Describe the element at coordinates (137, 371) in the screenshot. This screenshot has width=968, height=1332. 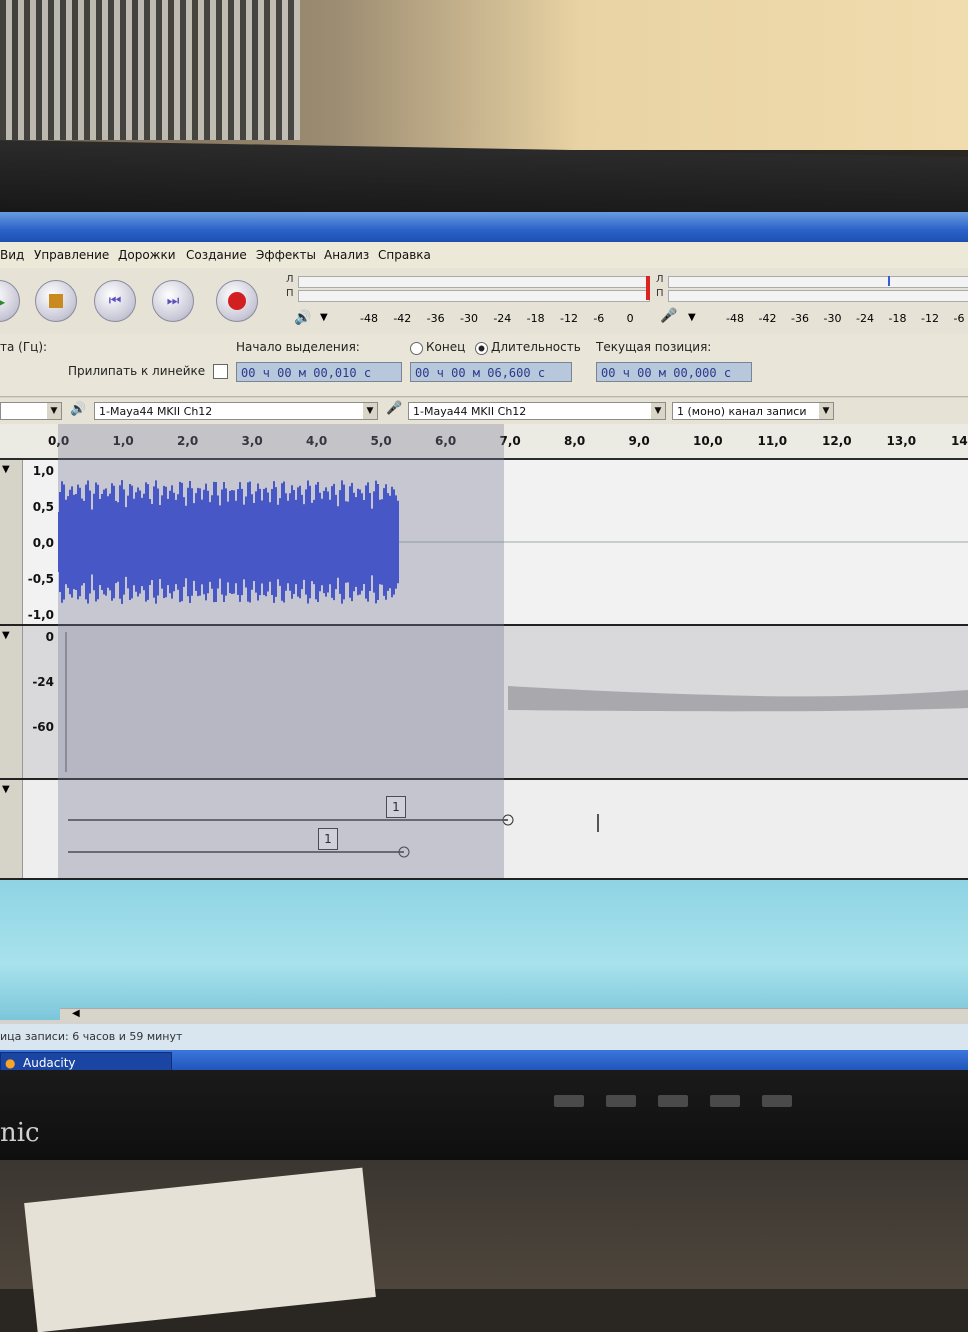
I see `snap-to-label: Прилипать к линейке` at that location.